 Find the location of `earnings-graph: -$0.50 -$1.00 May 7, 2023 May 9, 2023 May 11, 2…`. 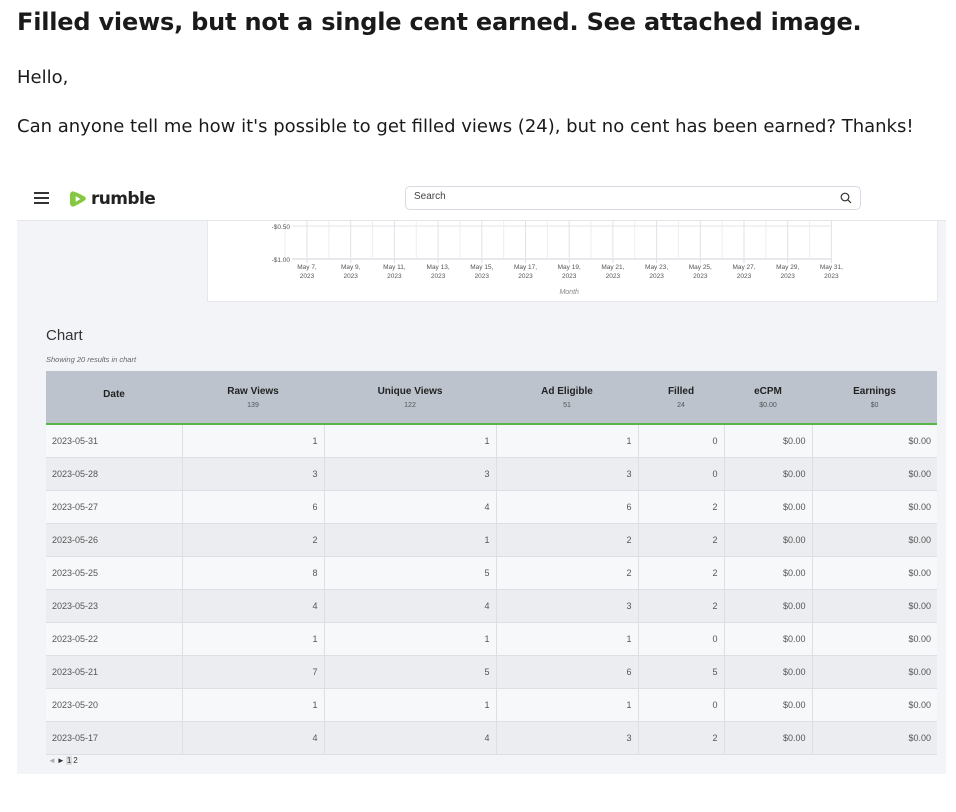

earnings-graph: -$0.50 -$1.00 May 7, 2023 May 9, 2023 May 11, 2… is located at coordinates (572, 261).